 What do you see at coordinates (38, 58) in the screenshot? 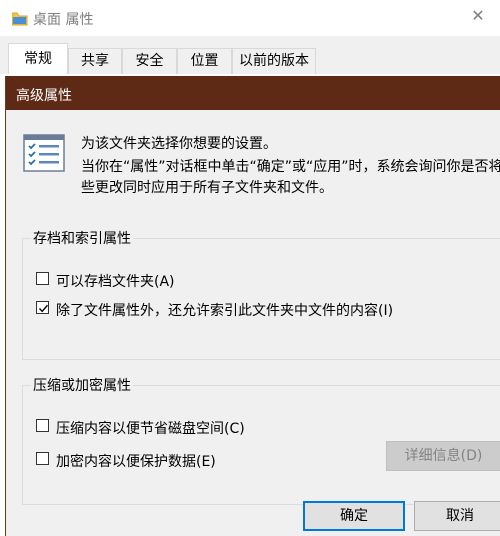
I see `tab-general: 常规` at bounding box center [38, 58].